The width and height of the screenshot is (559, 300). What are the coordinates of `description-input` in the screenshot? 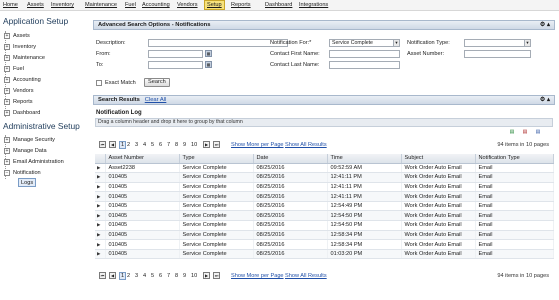 It's located at (218, 43).